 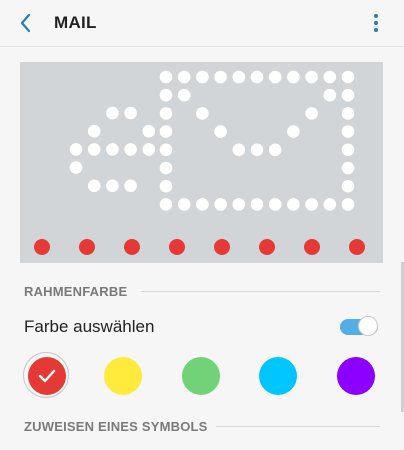 I want to click on header-divider, so click(x=202, y=46).